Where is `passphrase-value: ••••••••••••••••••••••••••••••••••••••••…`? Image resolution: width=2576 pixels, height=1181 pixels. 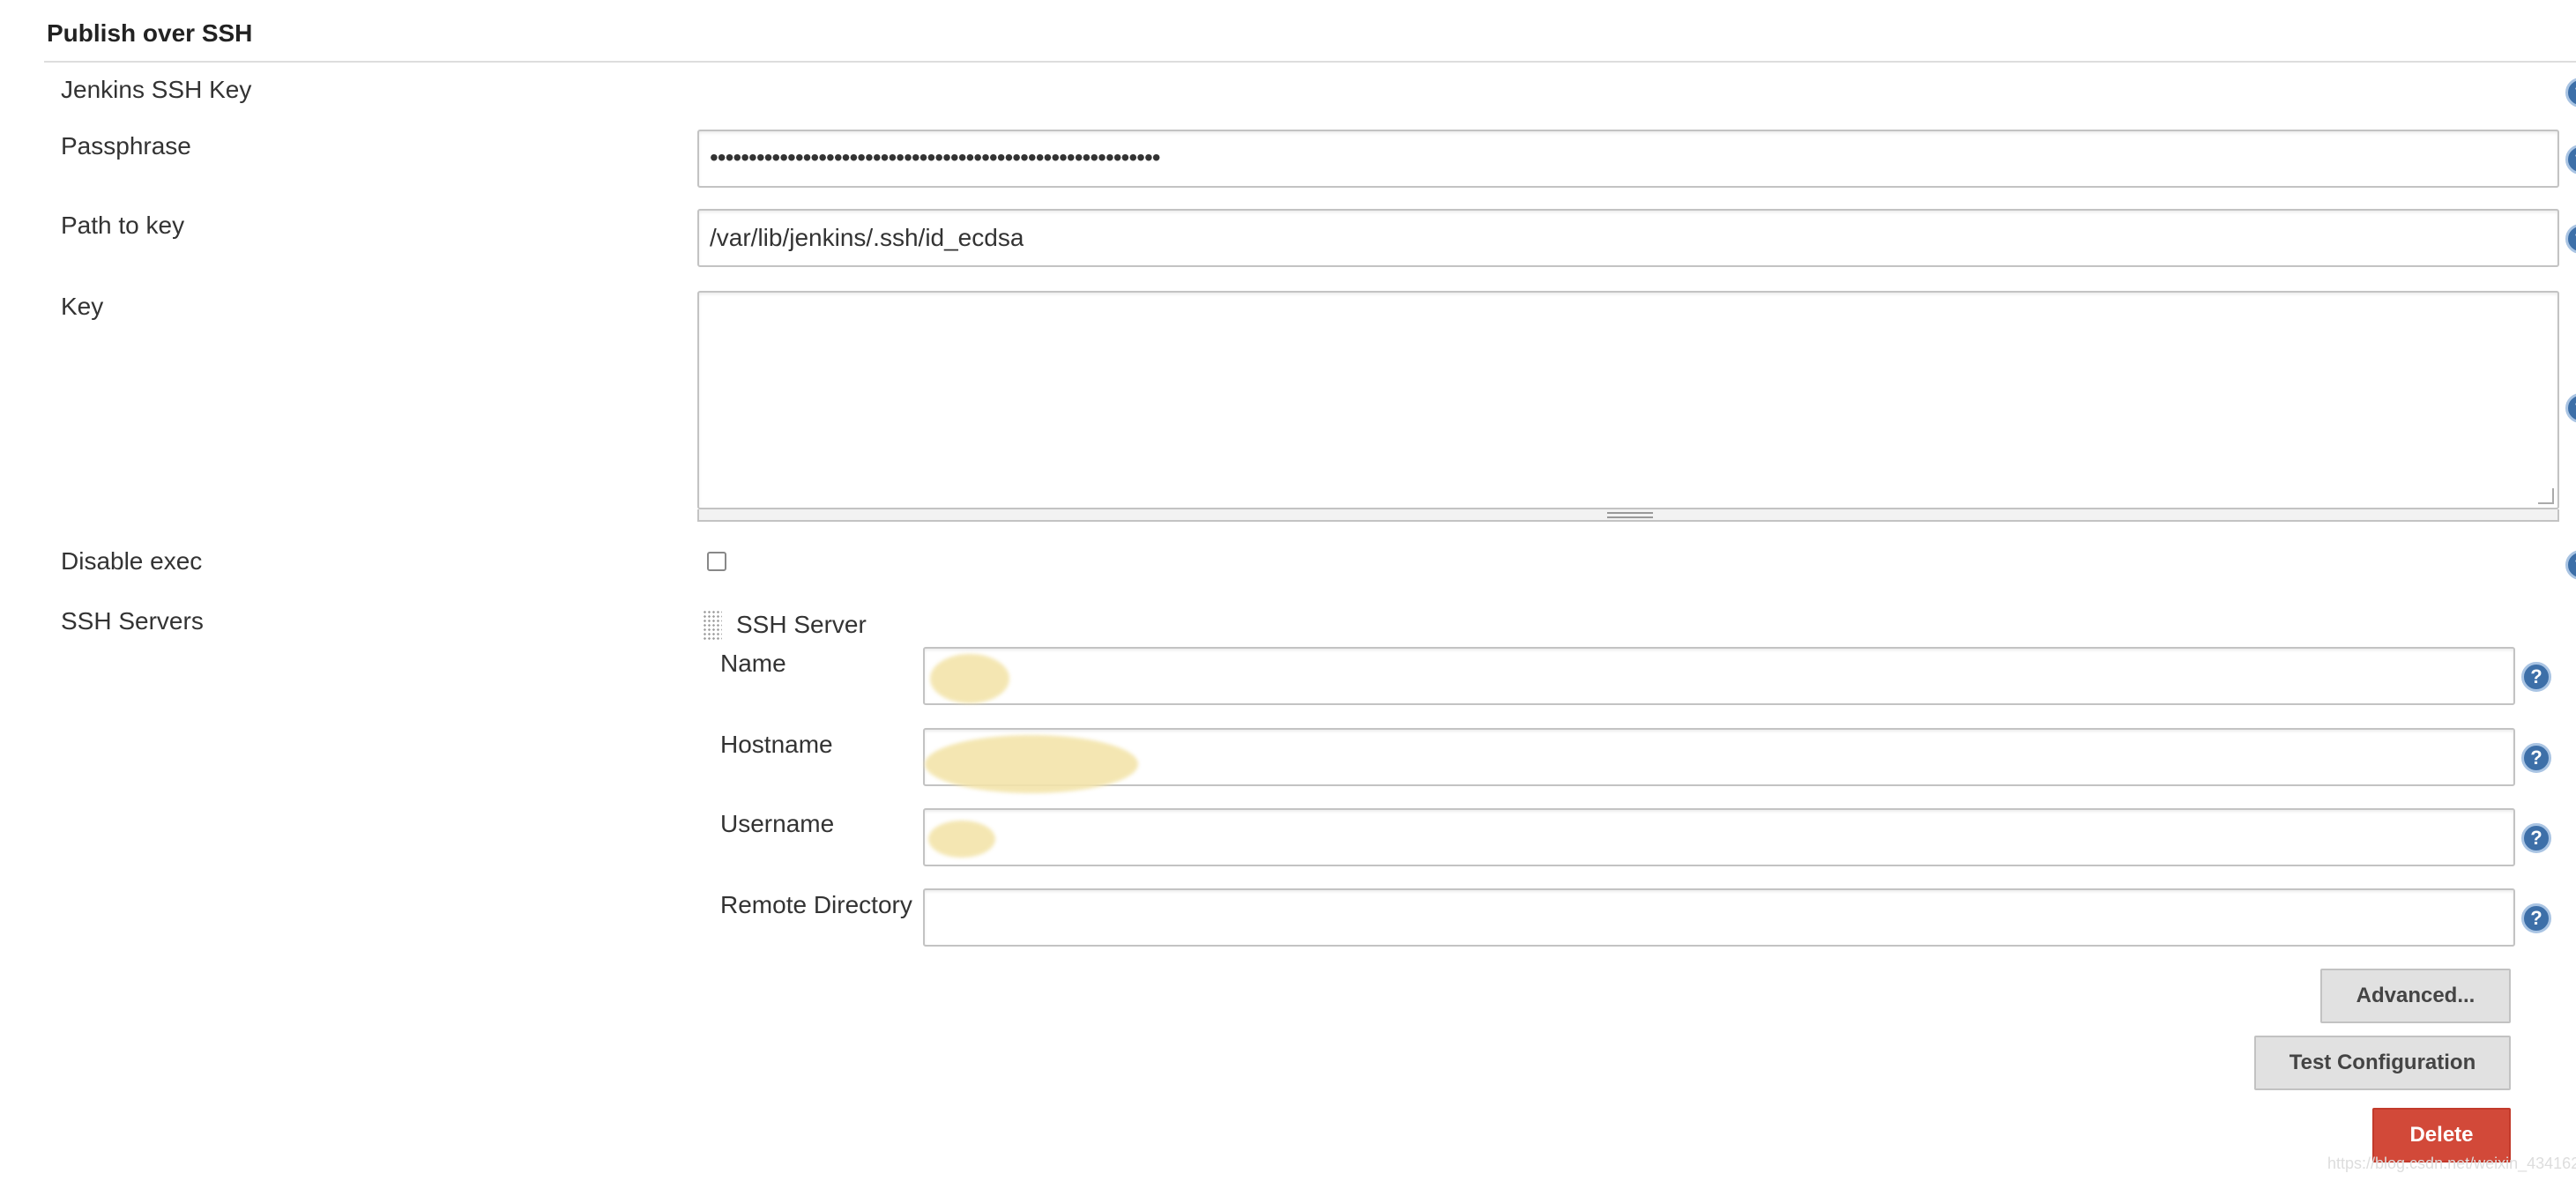 passphrase-value: ••••••••••••••••••••••••••••••••••••••••… is located at coordinates (936, 157).